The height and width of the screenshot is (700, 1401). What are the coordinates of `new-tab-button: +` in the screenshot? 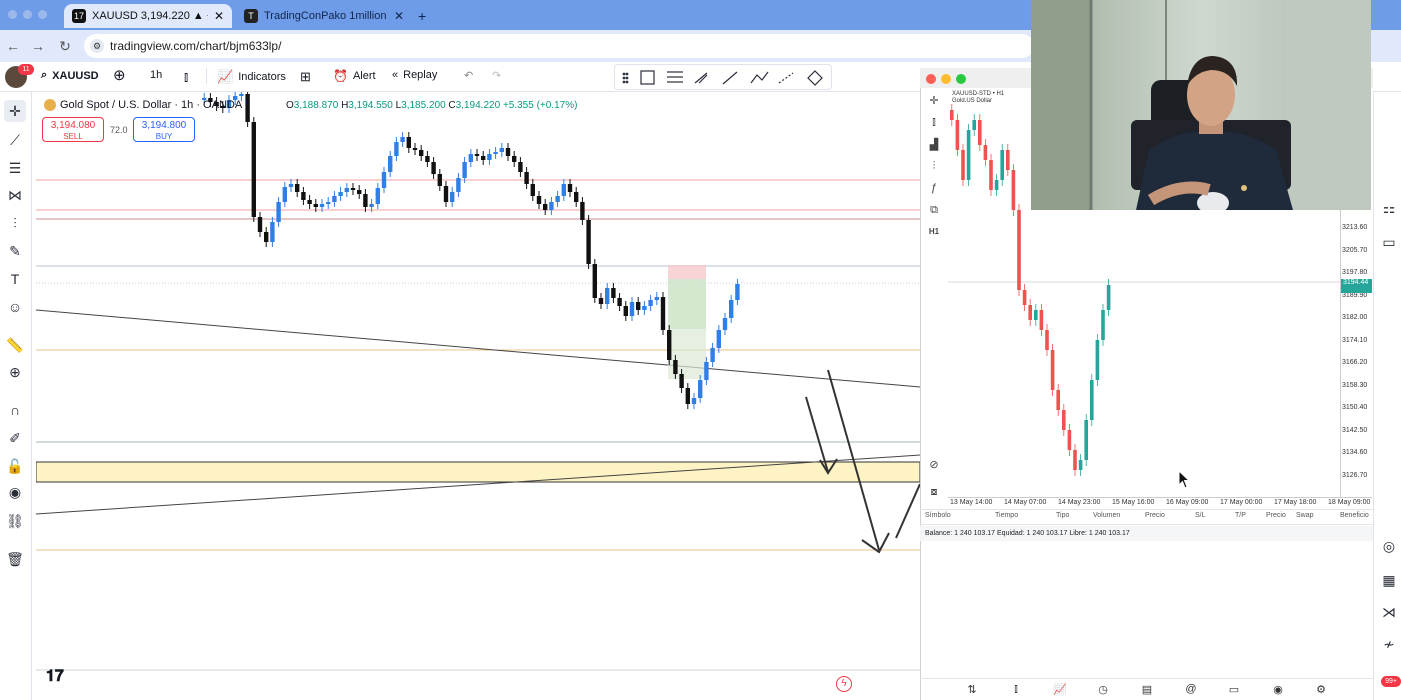 It's located at (422, 16).